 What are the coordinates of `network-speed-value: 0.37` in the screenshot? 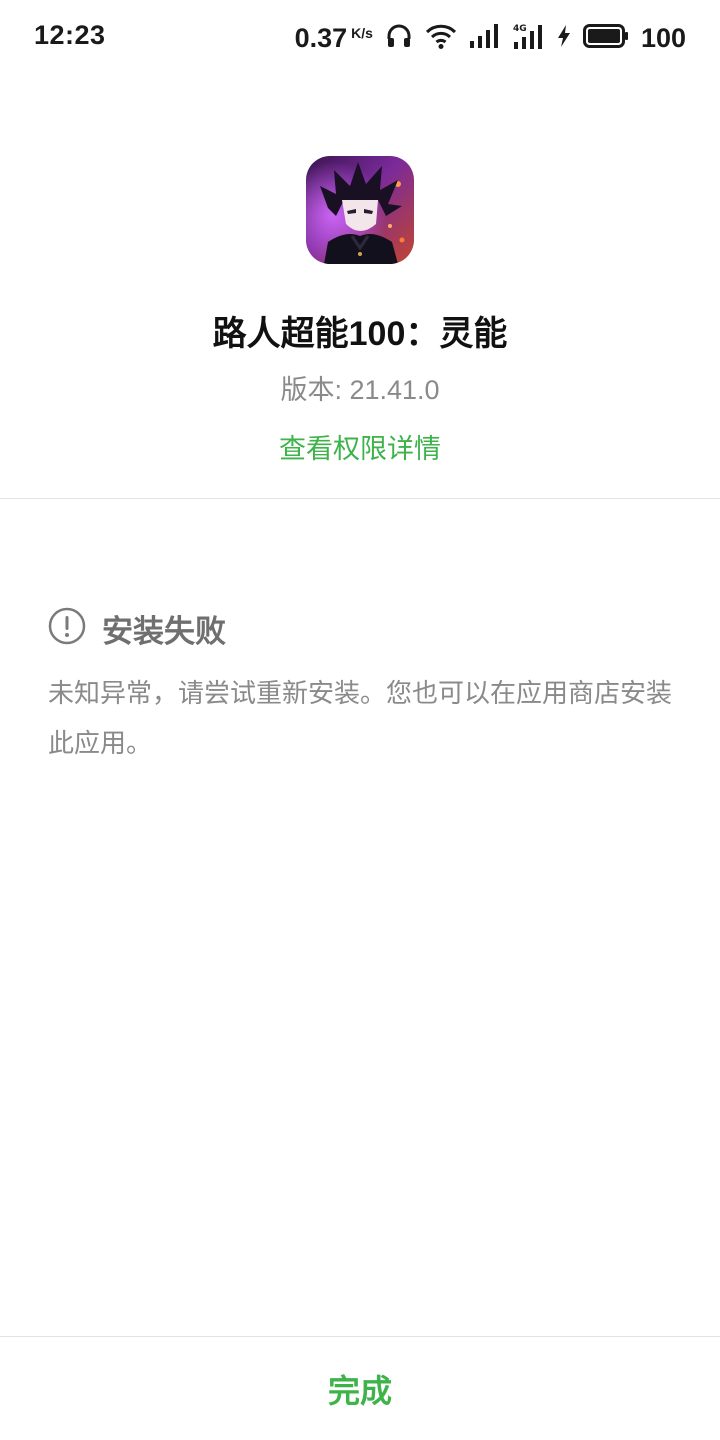 It's located at (321, 37).